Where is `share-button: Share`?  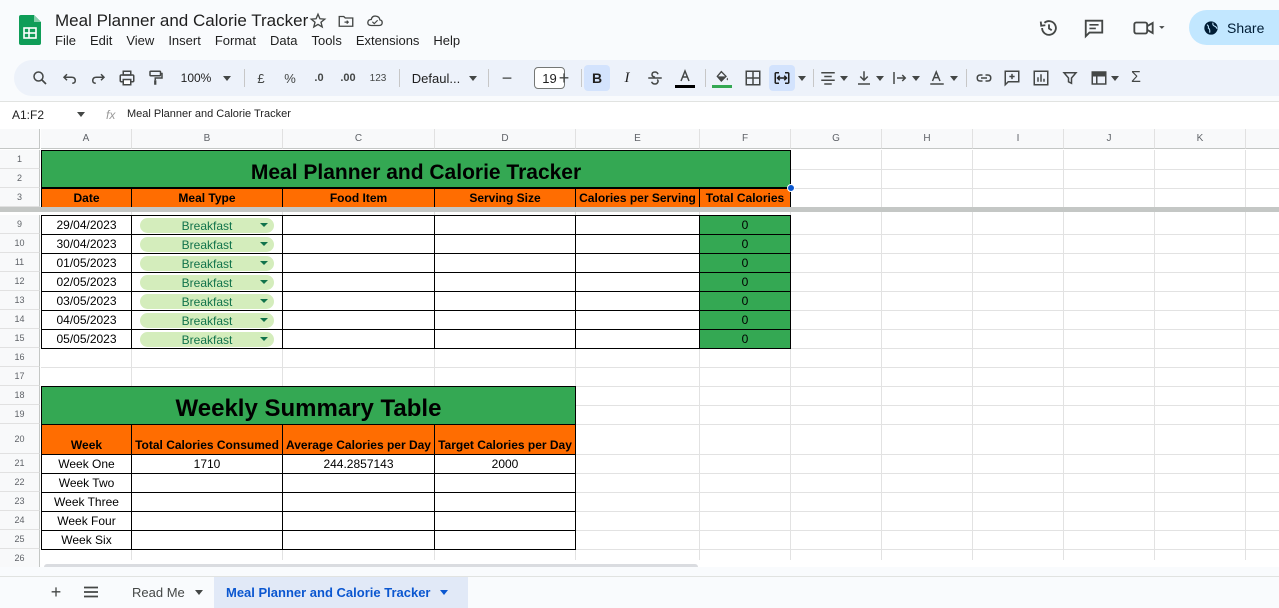
share-button: Share is located at coordinates (1234, 27).